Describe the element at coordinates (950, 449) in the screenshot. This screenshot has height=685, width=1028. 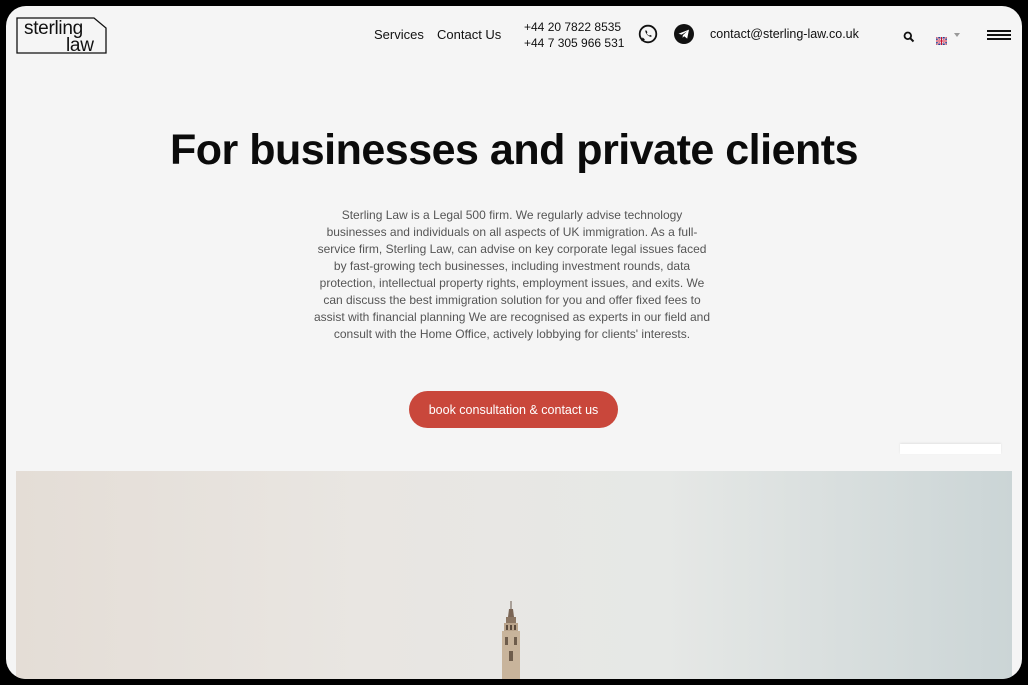
I see `floating-tab` at that location.